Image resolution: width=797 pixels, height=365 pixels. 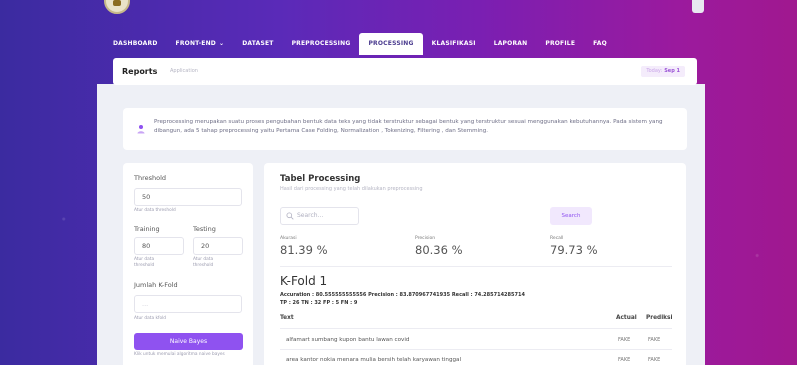 What do you see at coordinates (304, 250) in the screenshot?
I see `metric-accuracy-value: 81.39 %` at bounding box center [304, 250].